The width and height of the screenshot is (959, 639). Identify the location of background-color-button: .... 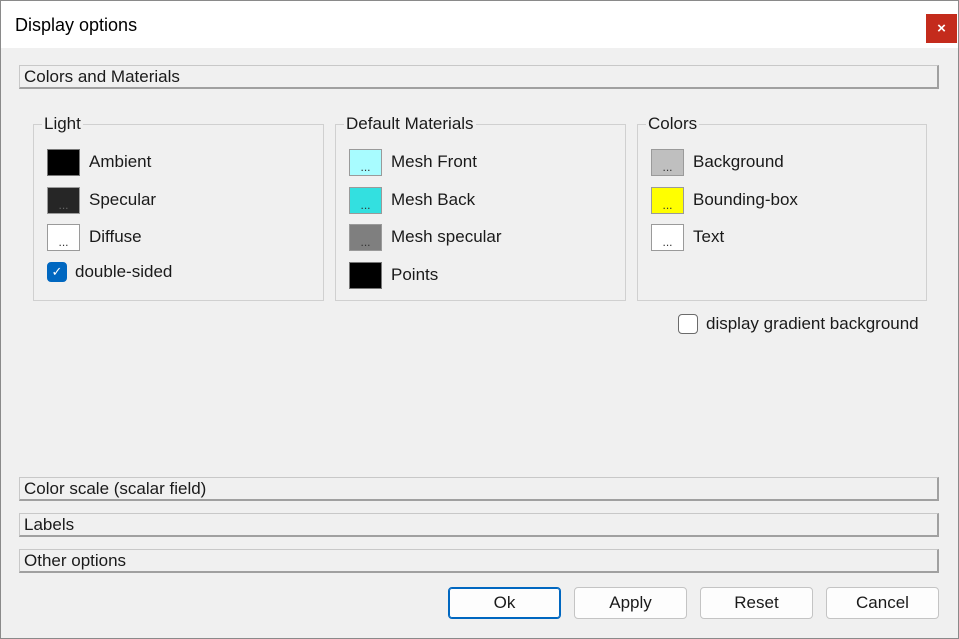
(667, 162).